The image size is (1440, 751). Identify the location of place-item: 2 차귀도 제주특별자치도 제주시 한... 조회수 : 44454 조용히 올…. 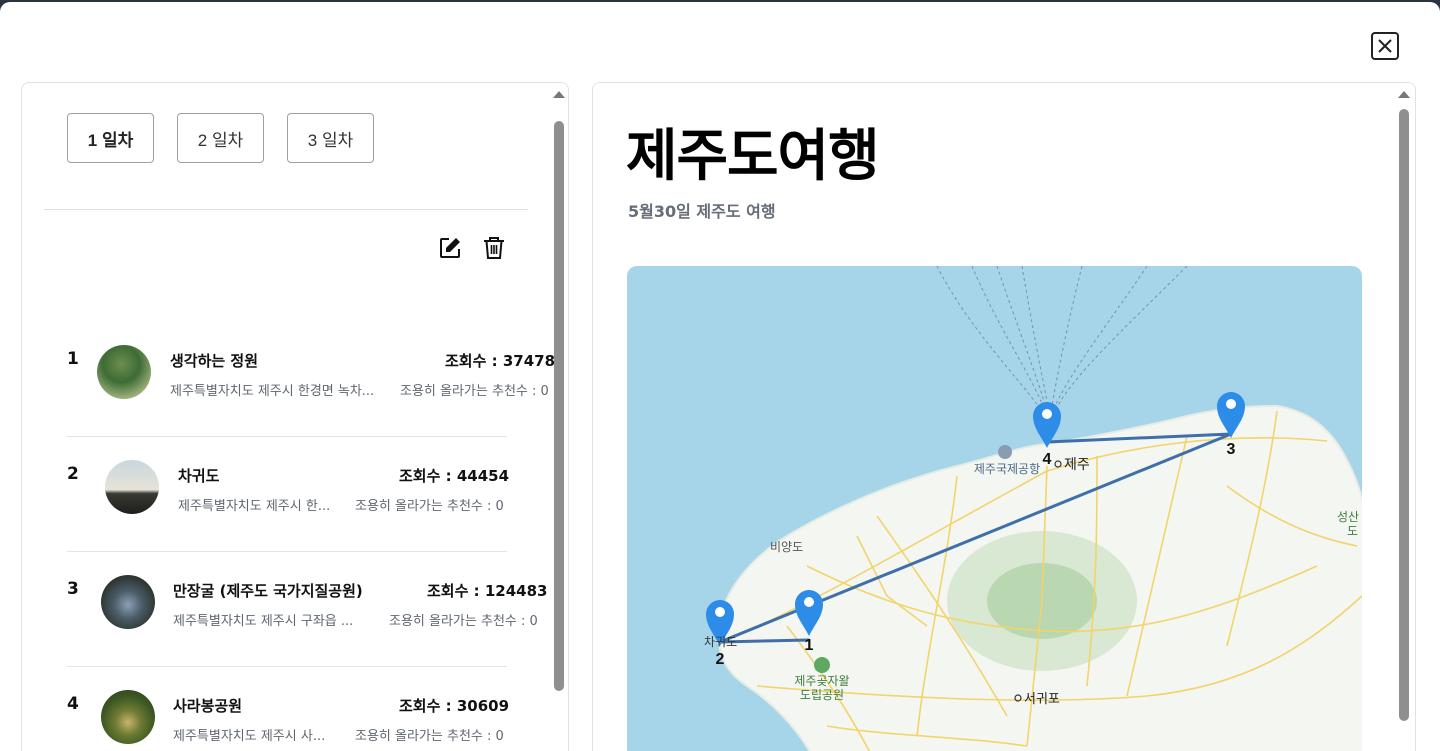
(312, 500).